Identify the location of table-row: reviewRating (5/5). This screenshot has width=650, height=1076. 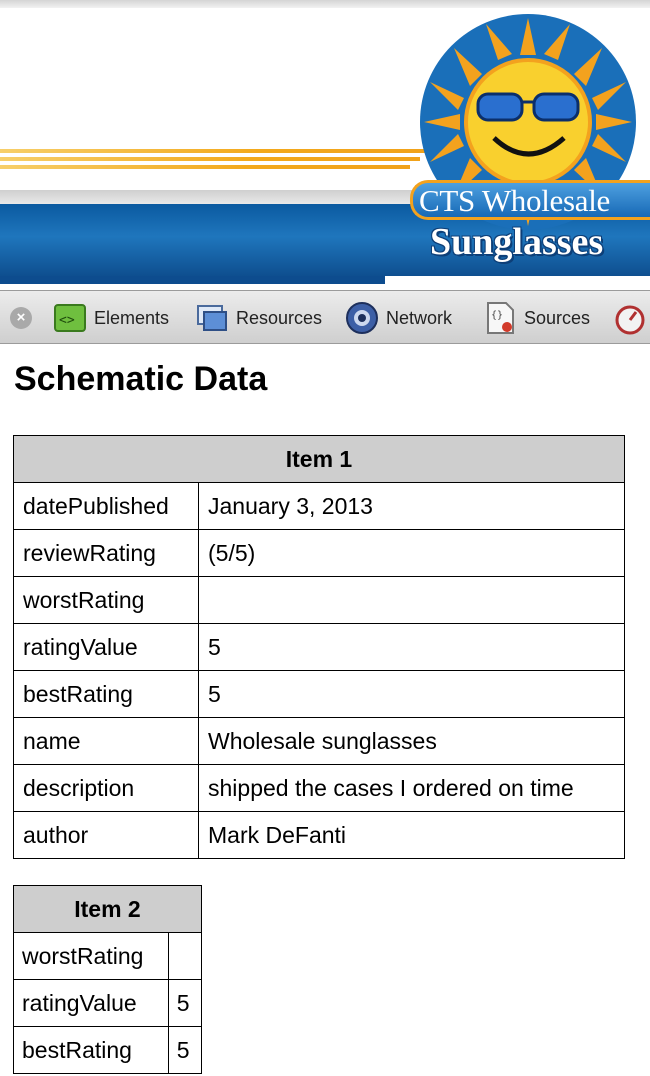
(319, 553).